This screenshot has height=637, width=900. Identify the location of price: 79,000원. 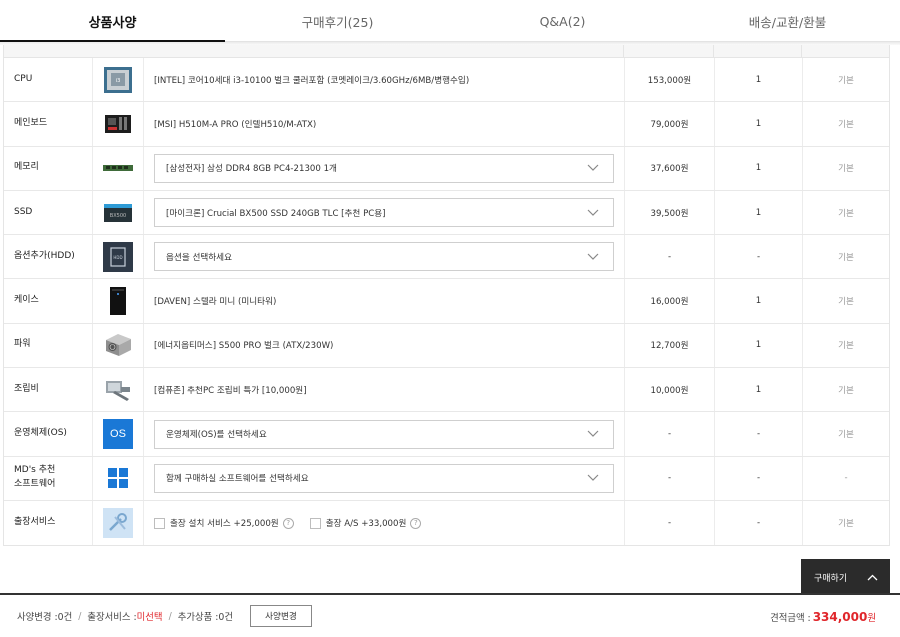
(669, 124).